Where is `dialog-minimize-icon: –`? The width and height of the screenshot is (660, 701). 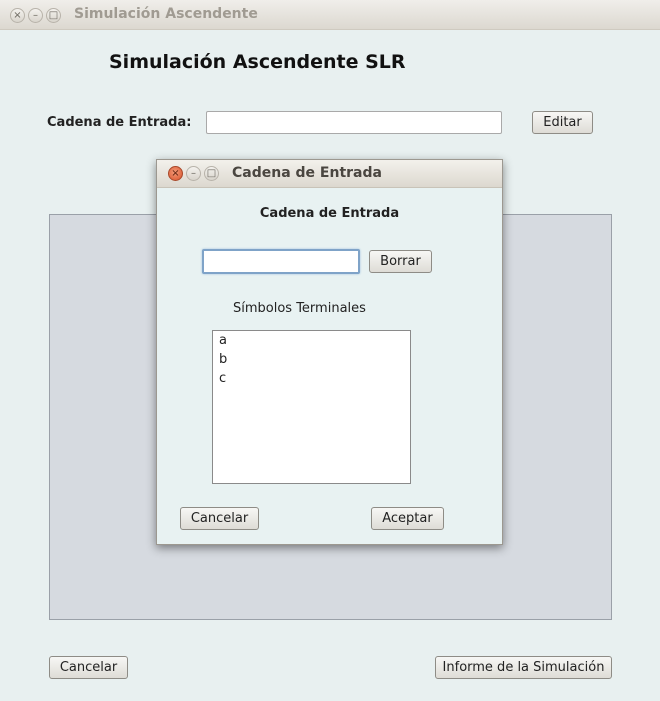 dialog-minimize-icon: – is located at coordinates (193, 173).